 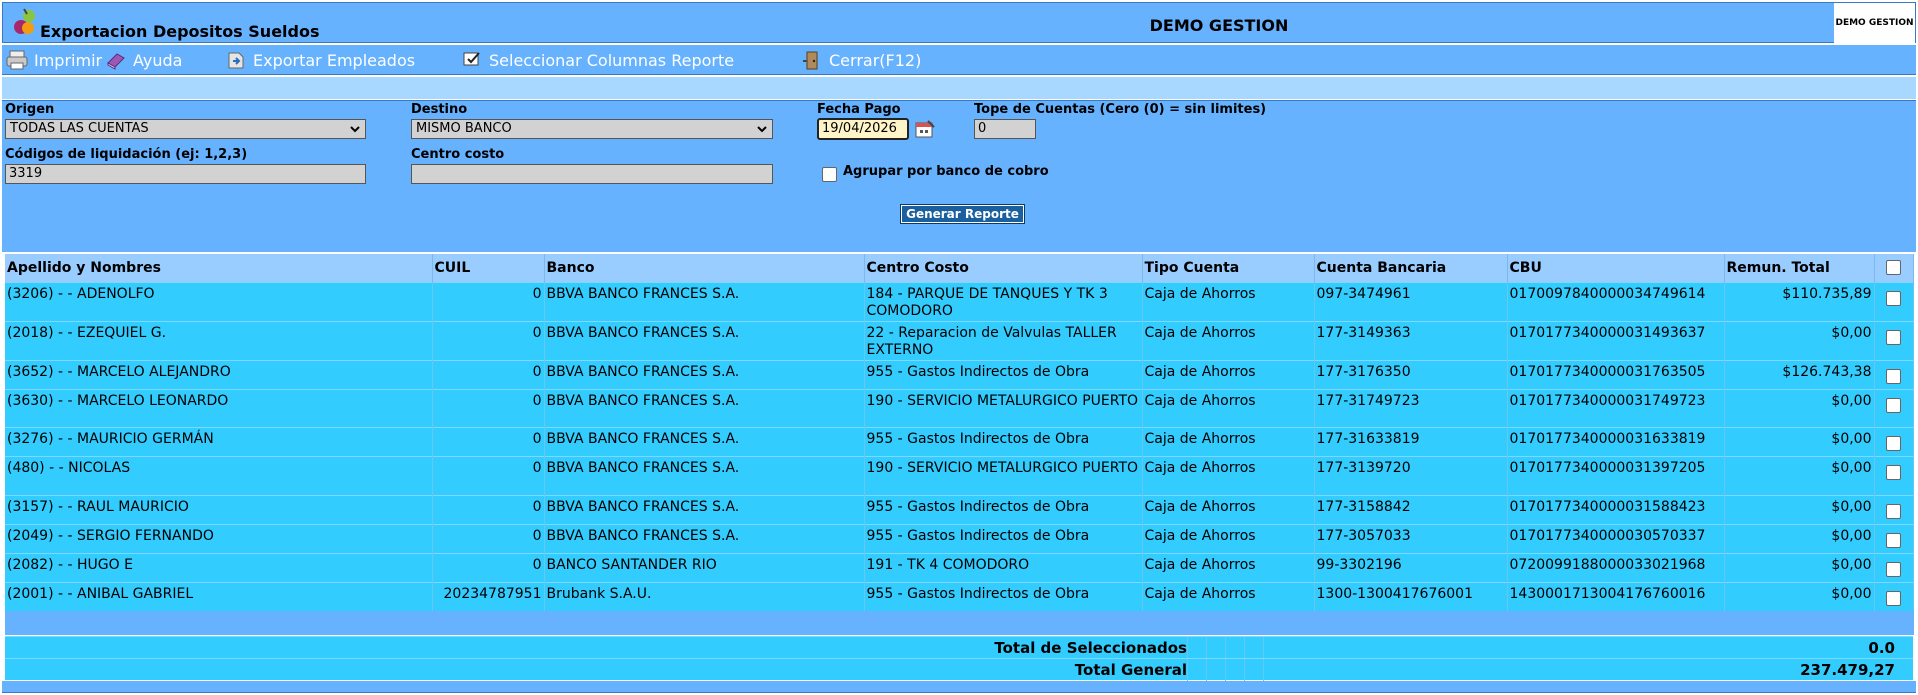 What do you see at coordinates (1616, 596) in the screenshot?
I see `cell-cbu: 1430001713004176760016` at bounding box center [1616, 596].